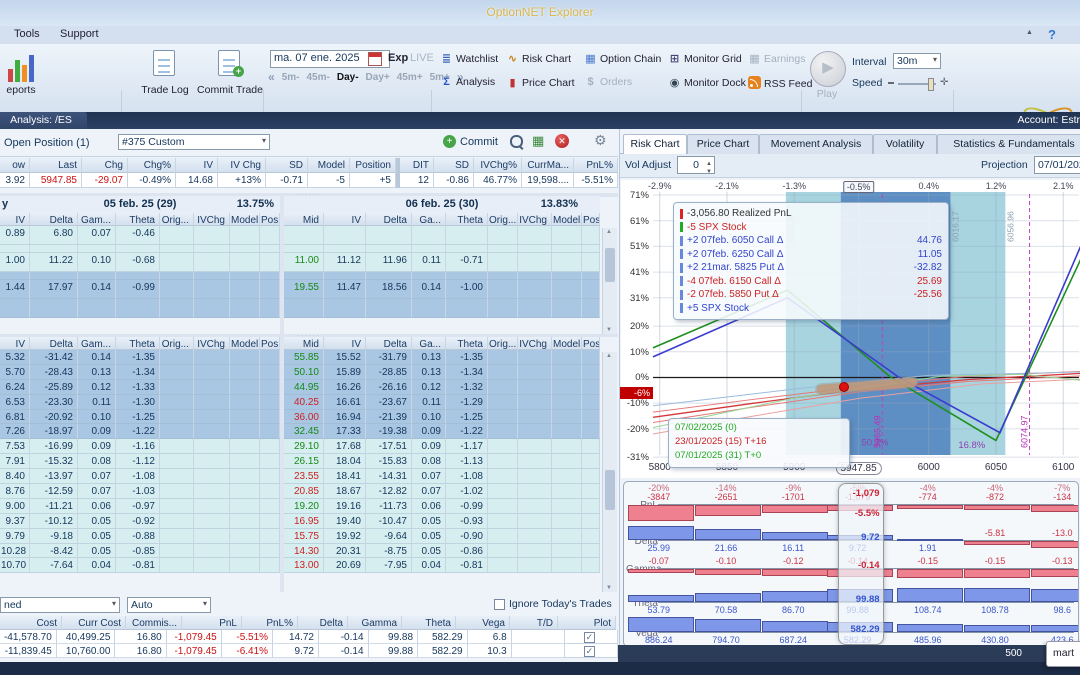 The image size is (1080, 675). What do you see at coordinates (793, 610) in the screenshot?
I see `greek-value: 86.70` at bounding box center [793, 610].